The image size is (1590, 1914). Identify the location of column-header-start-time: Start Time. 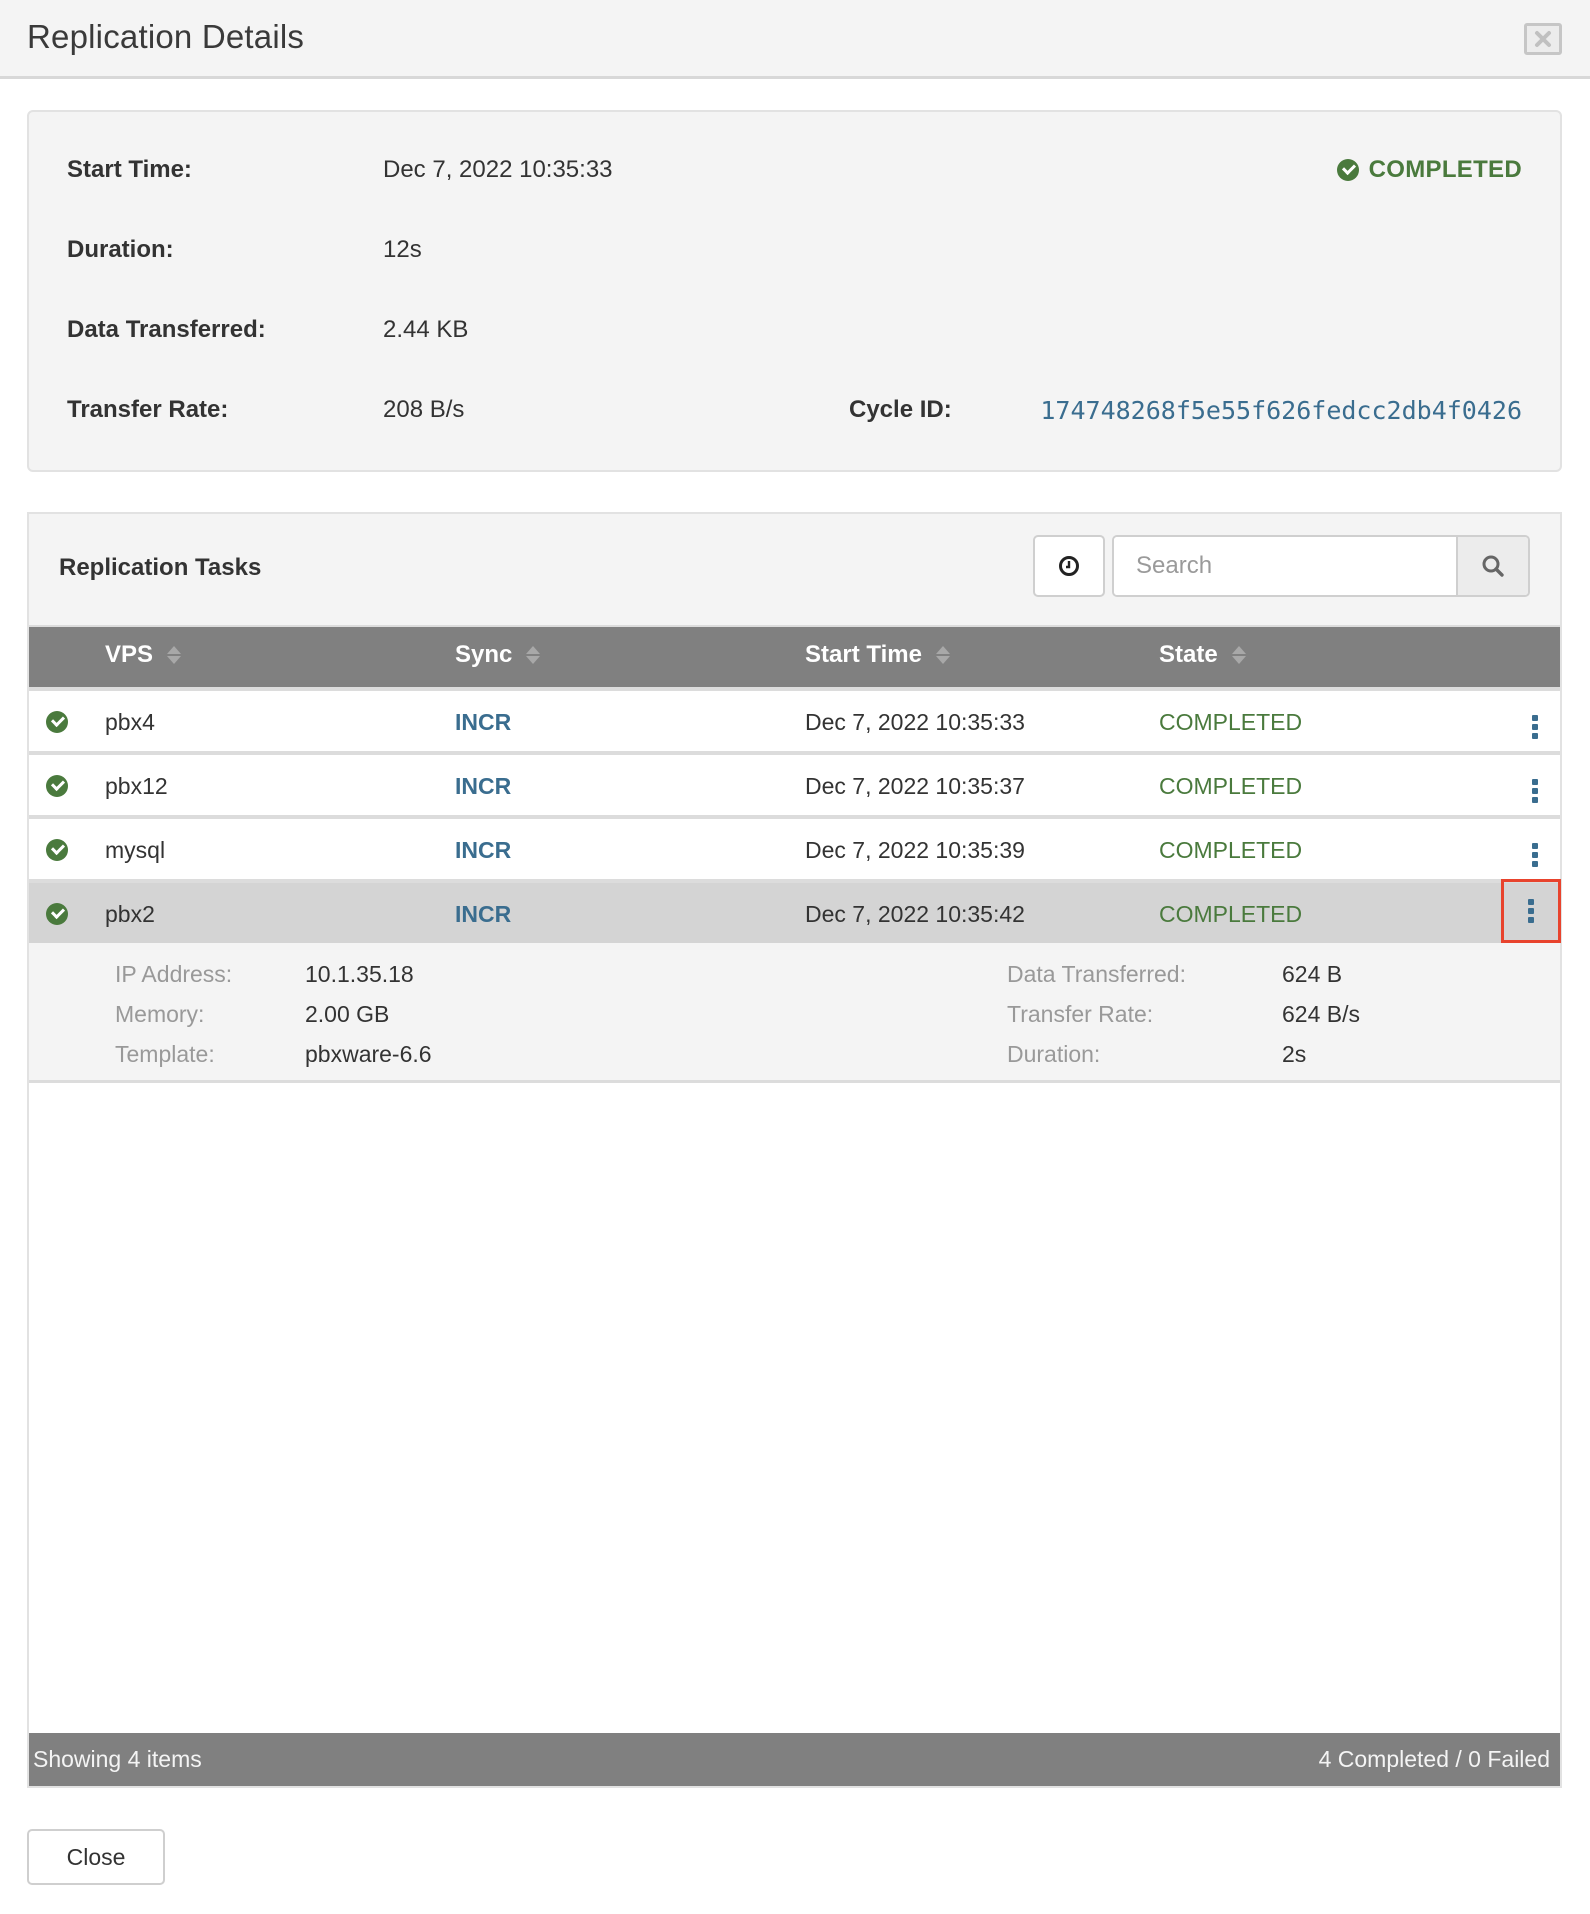
(877, 655).